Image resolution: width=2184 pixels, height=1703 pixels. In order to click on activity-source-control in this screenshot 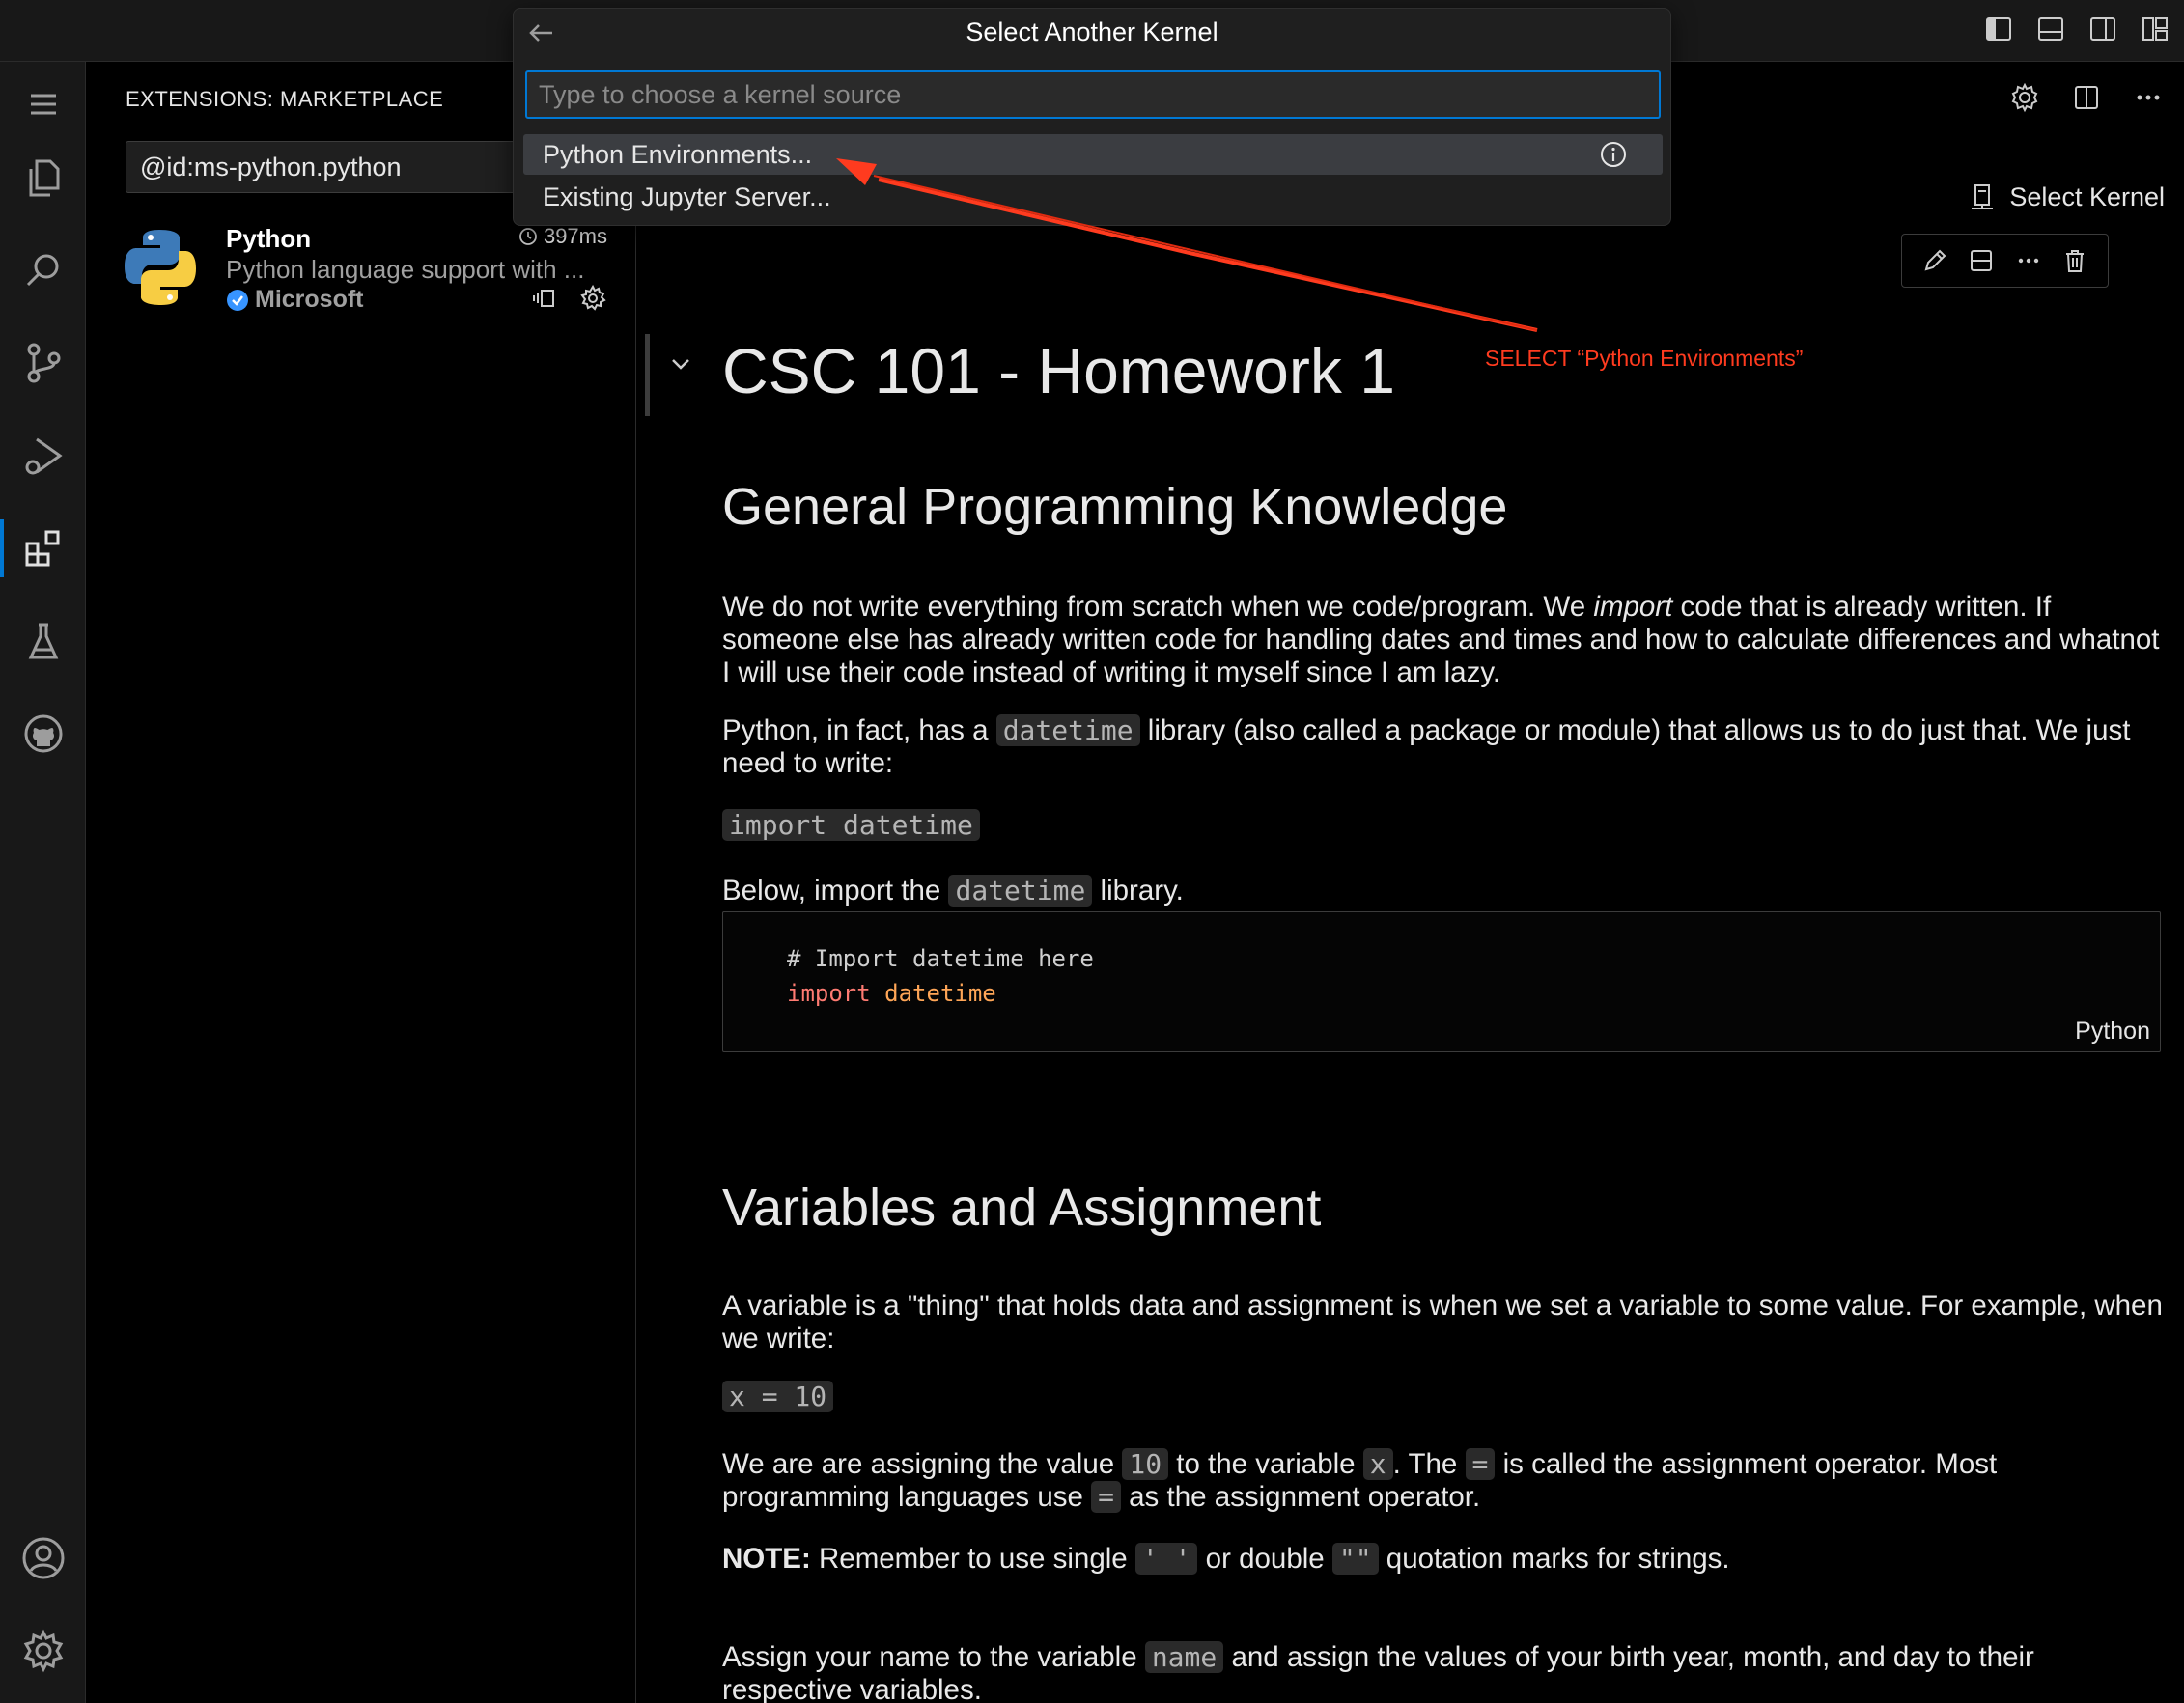, I will do `click(43, 363)`.